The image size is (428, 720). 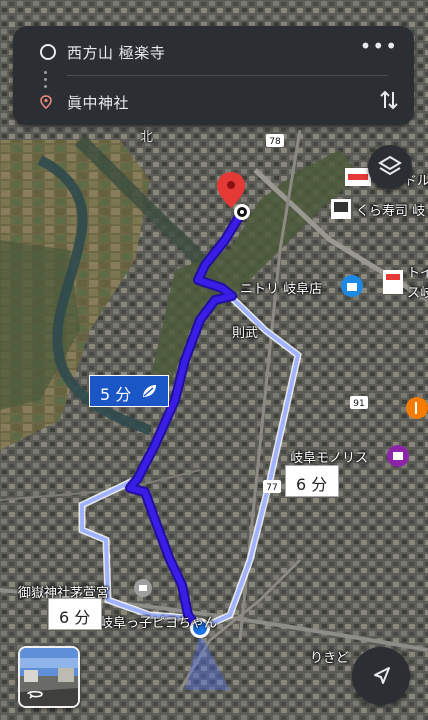 I want to click on destination-pin-small-icon, so click(x=46, y=102).